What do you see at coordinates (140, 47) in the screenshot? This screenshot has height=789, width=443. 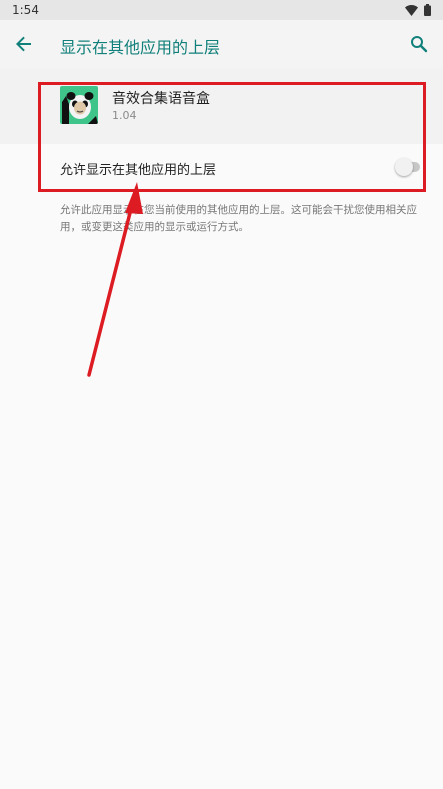 I see `page-title: 显示在其他应用的上层` at bounding box center [140, 47].